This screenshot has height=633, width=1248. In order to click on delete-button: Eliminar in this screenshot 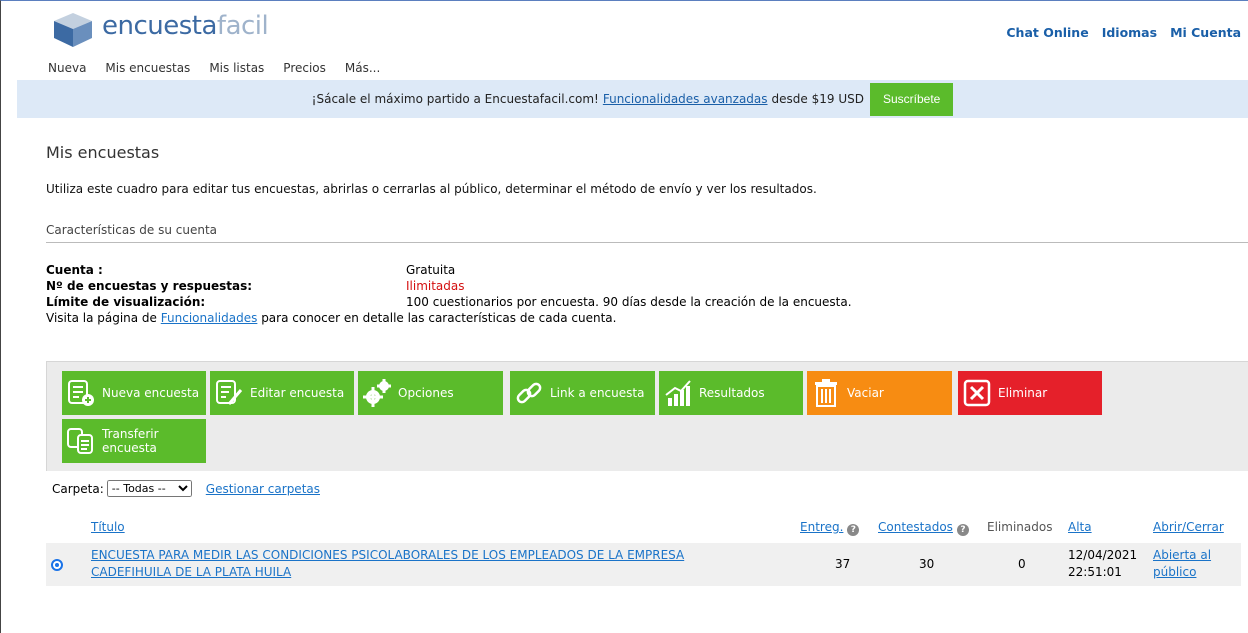, I will do `click(1030, 393)`.